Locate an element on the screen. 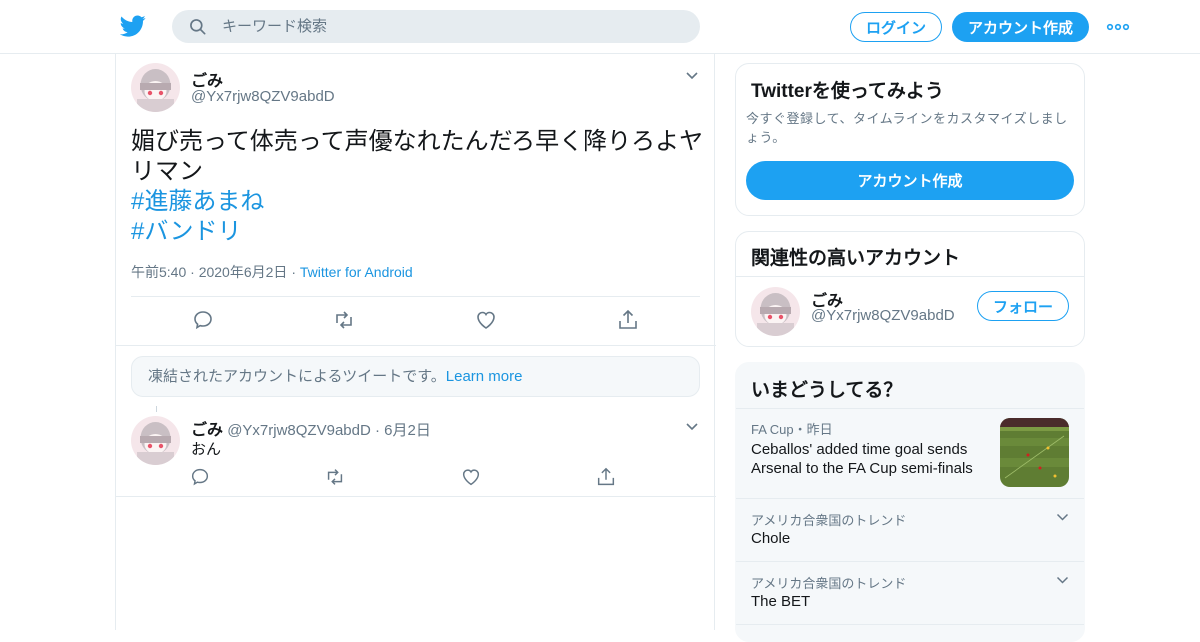  search-input is located at coordinates (452, 26).